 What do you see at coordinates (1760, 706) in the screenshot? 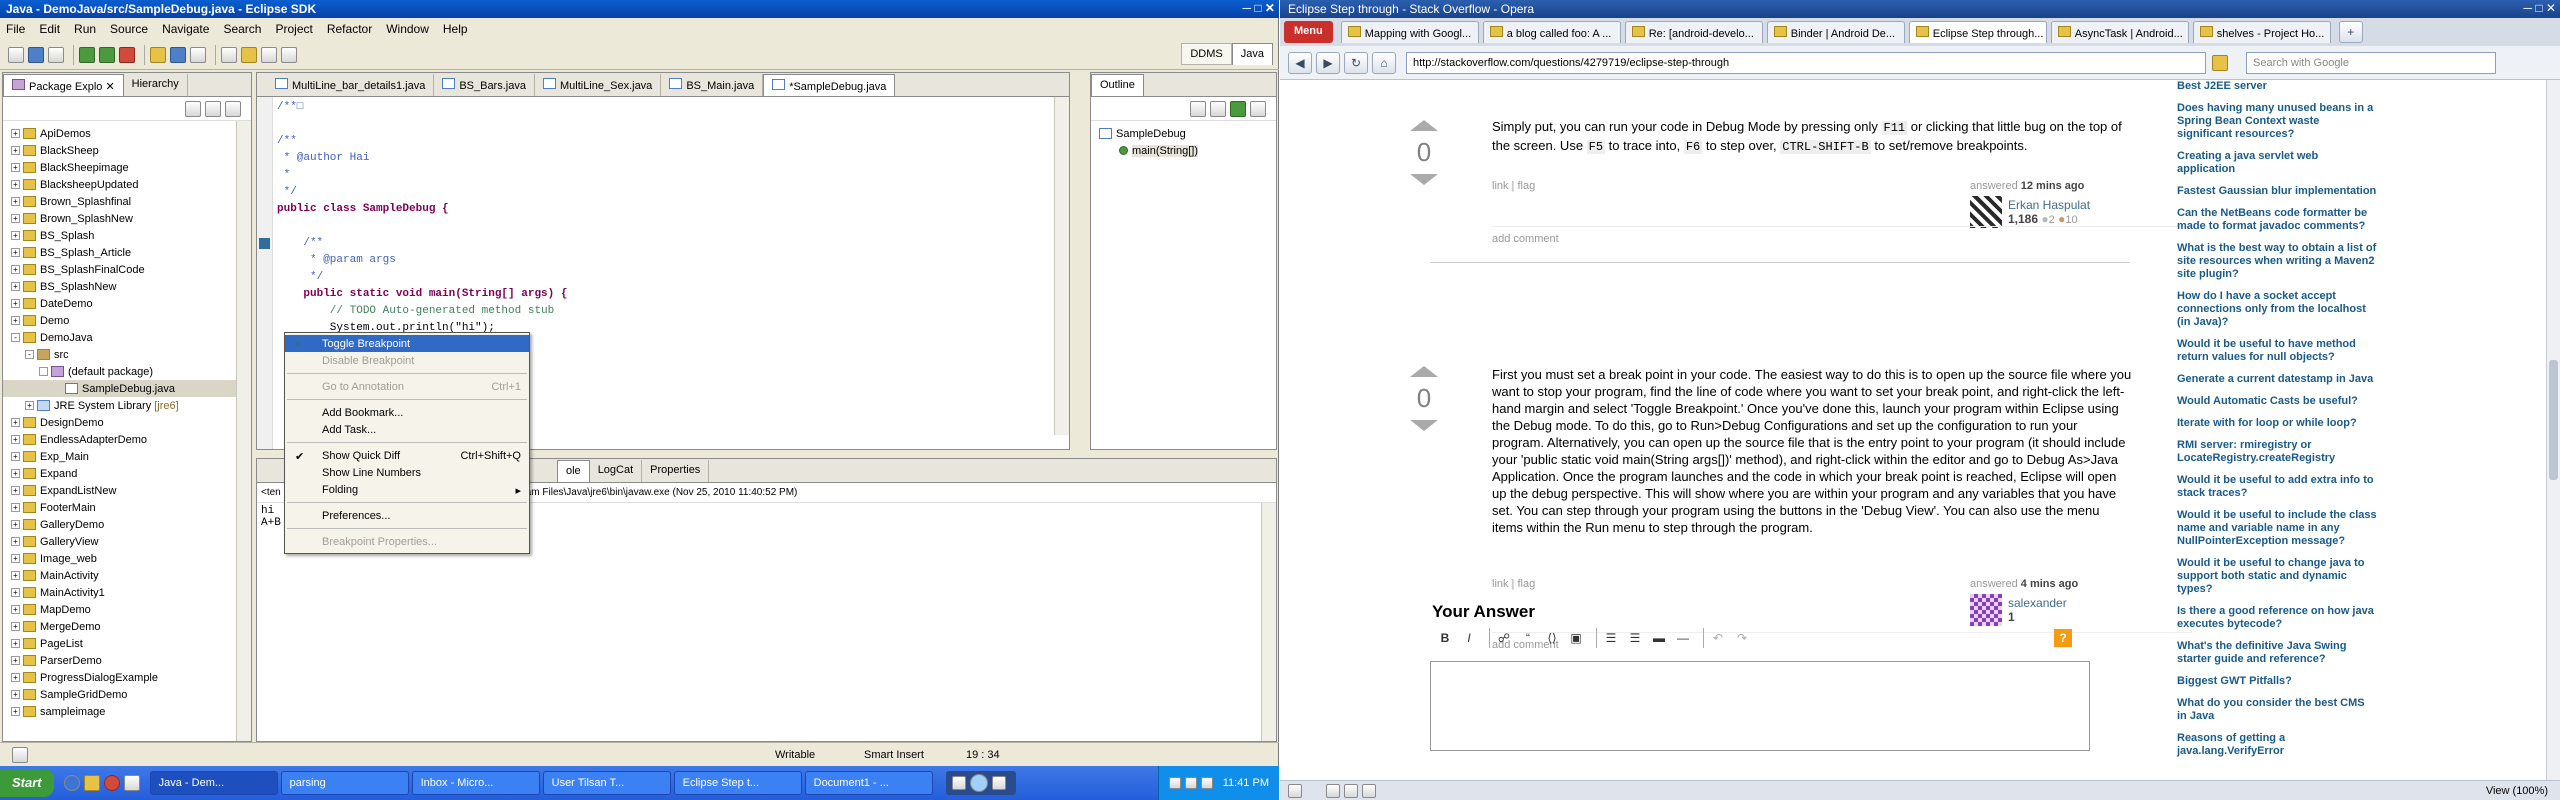
I see `answer-textarea` at bounding box center [1760, 706].